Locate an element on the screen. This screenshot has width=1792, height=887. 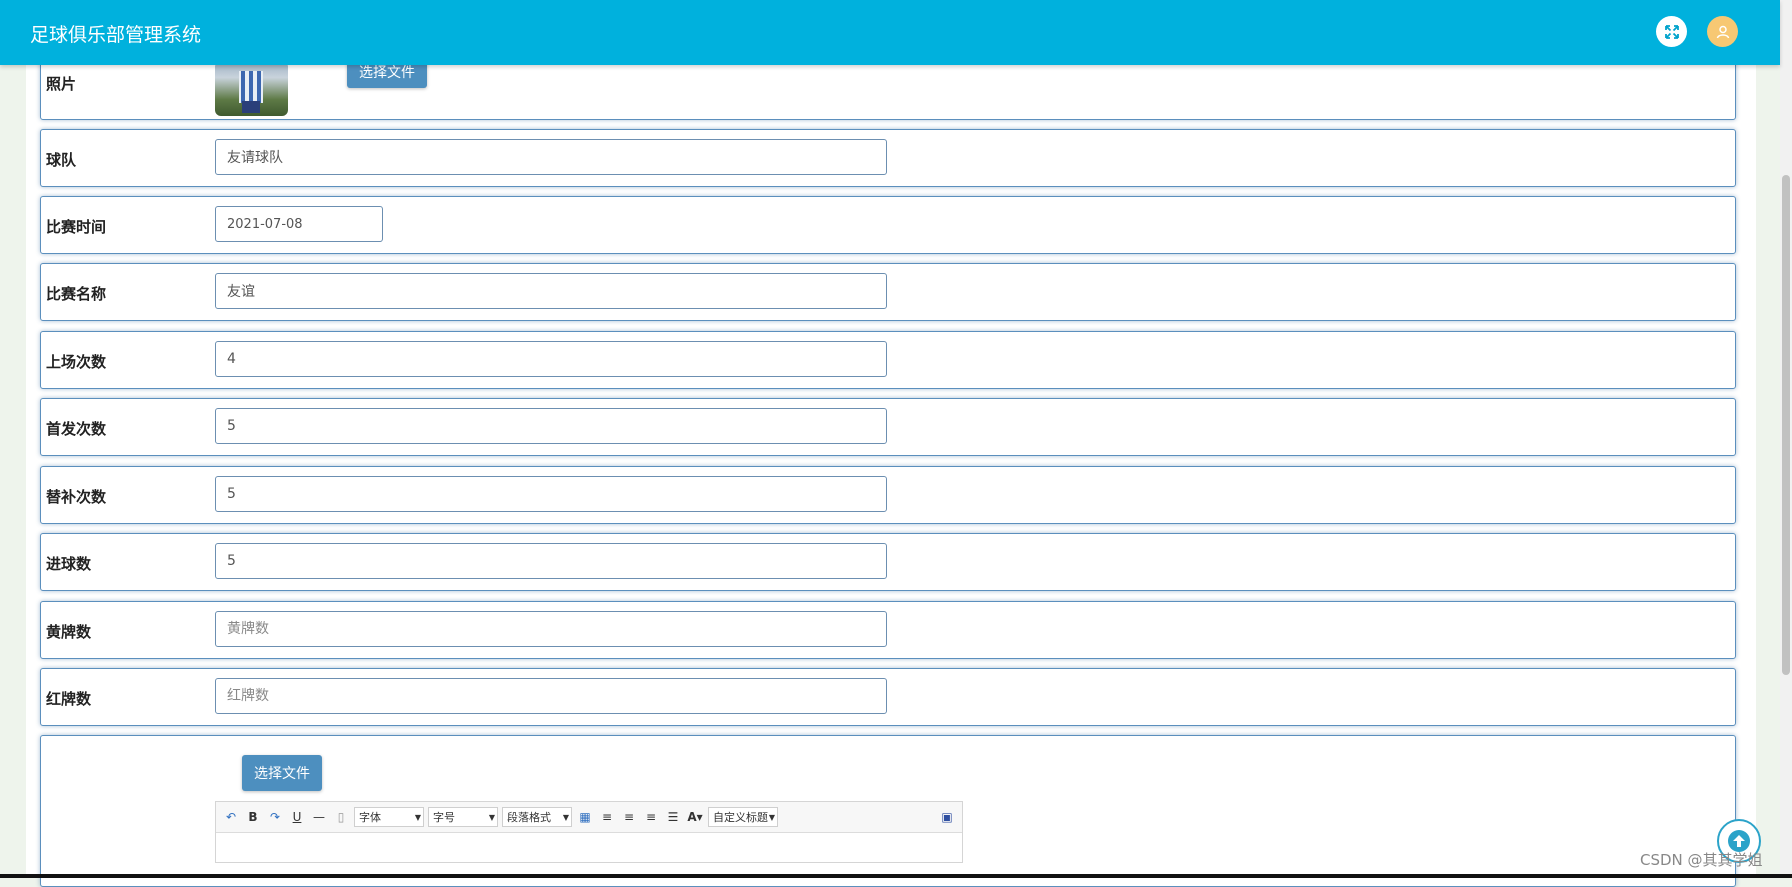
form-row-match-name: 比赛名称 is located at coordinates (888, 292).